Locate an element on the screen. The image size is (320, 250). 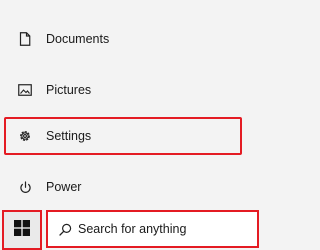
picture-icon is located at coordinates (25, 90).